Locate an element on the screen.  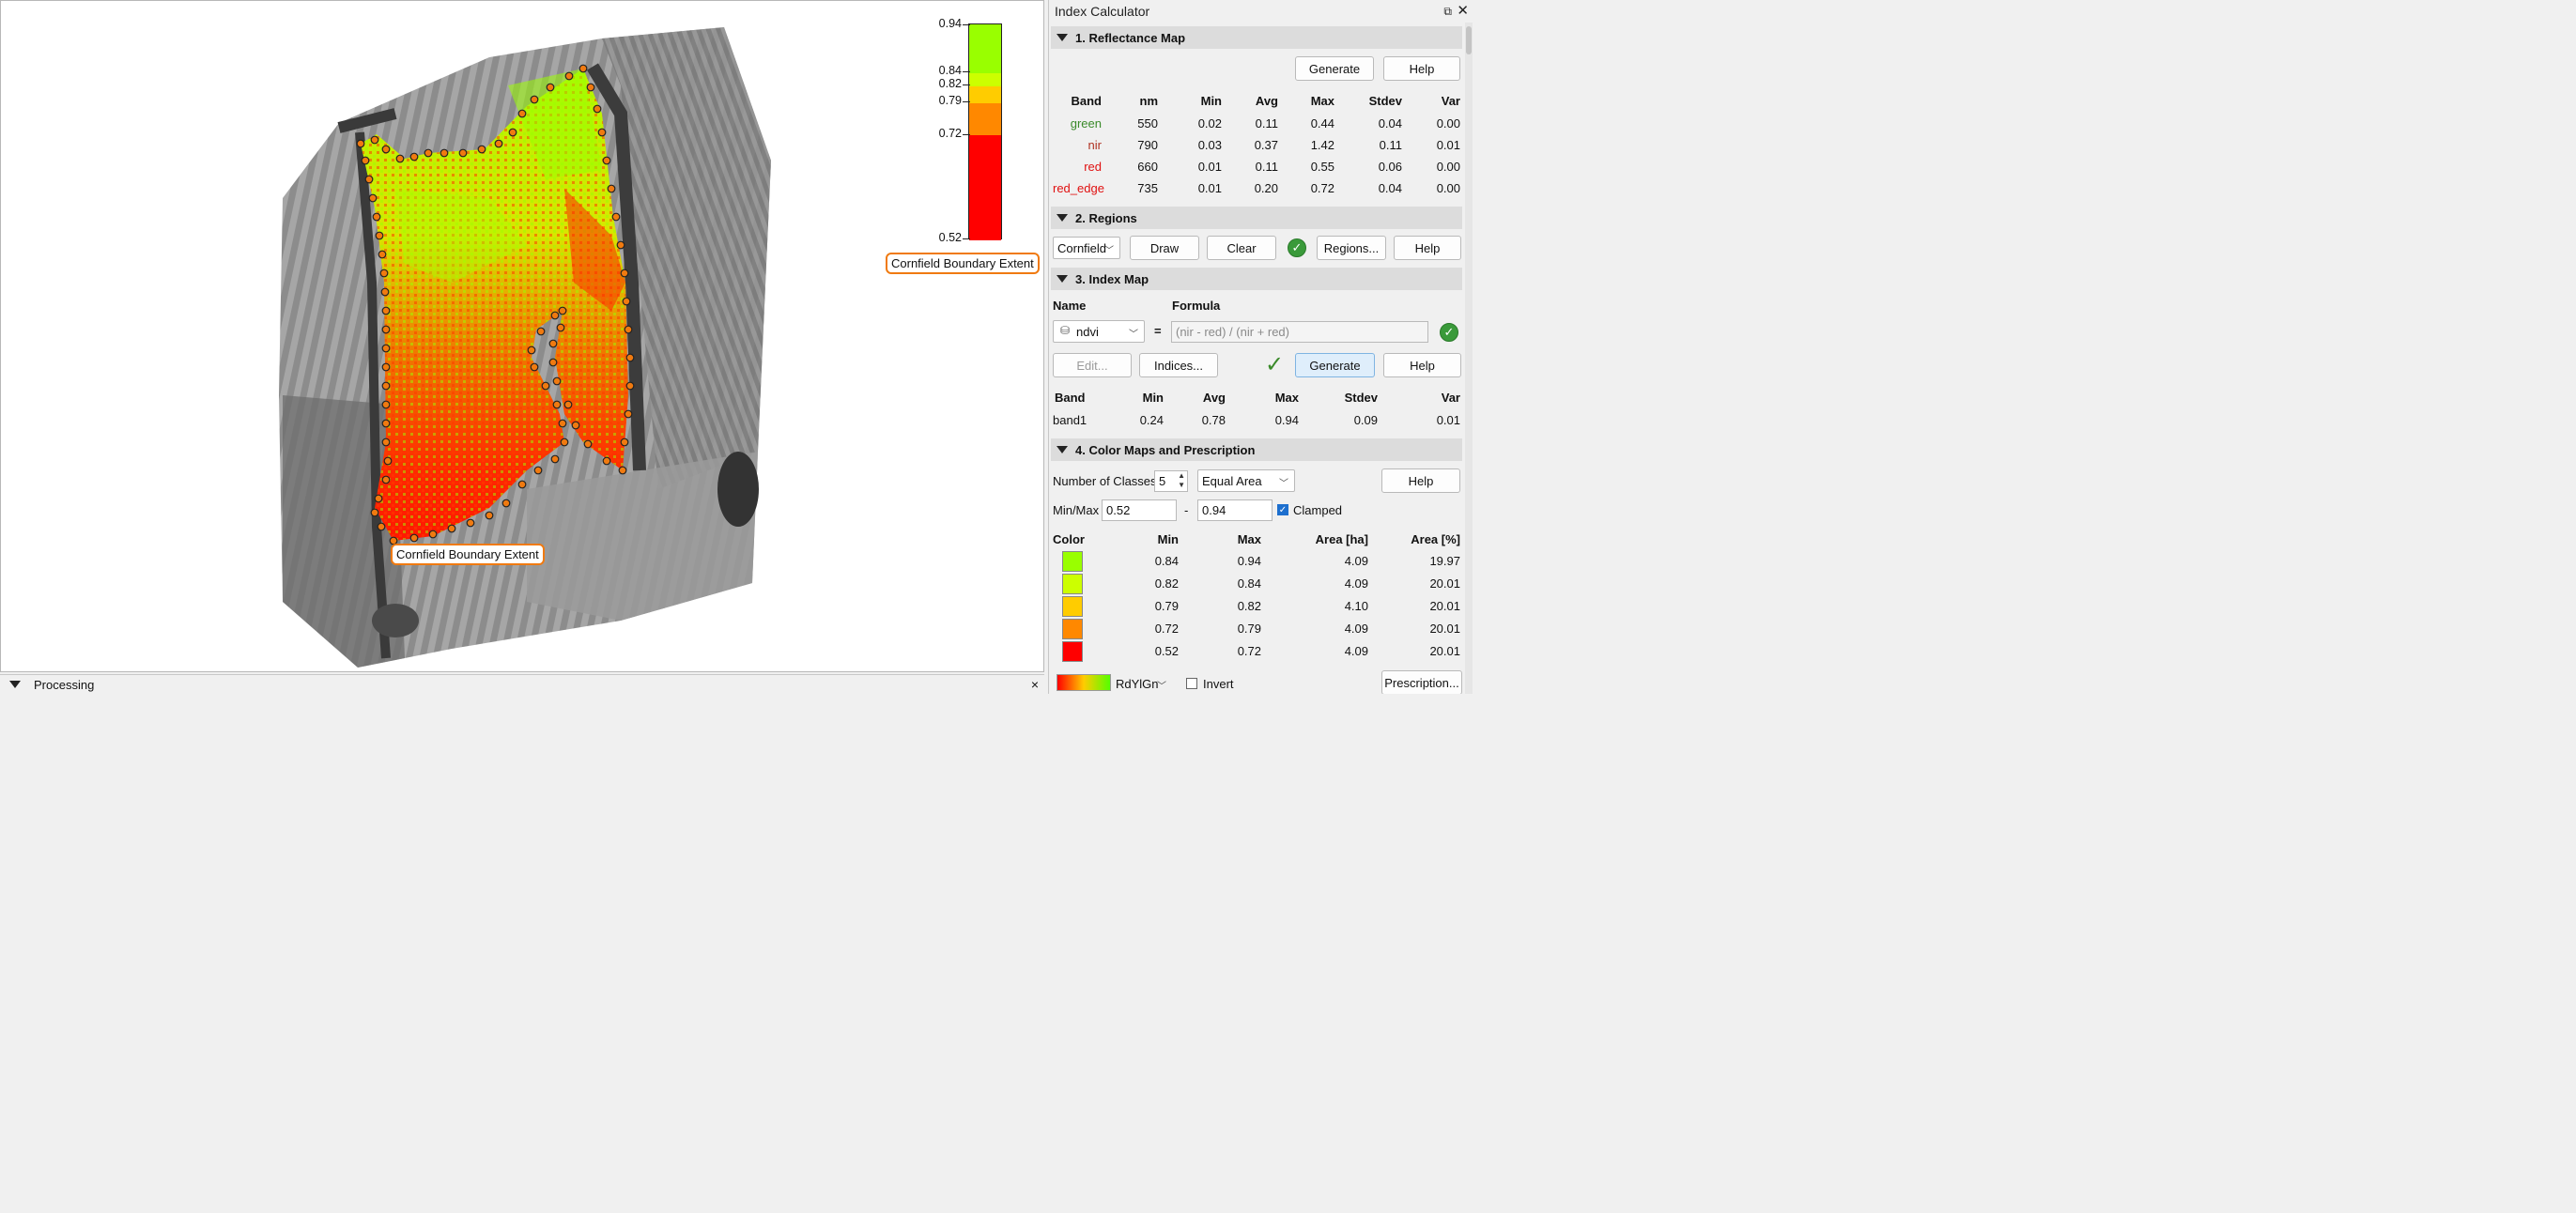
band-name-cell: green is located at coordinates (1086, 124).